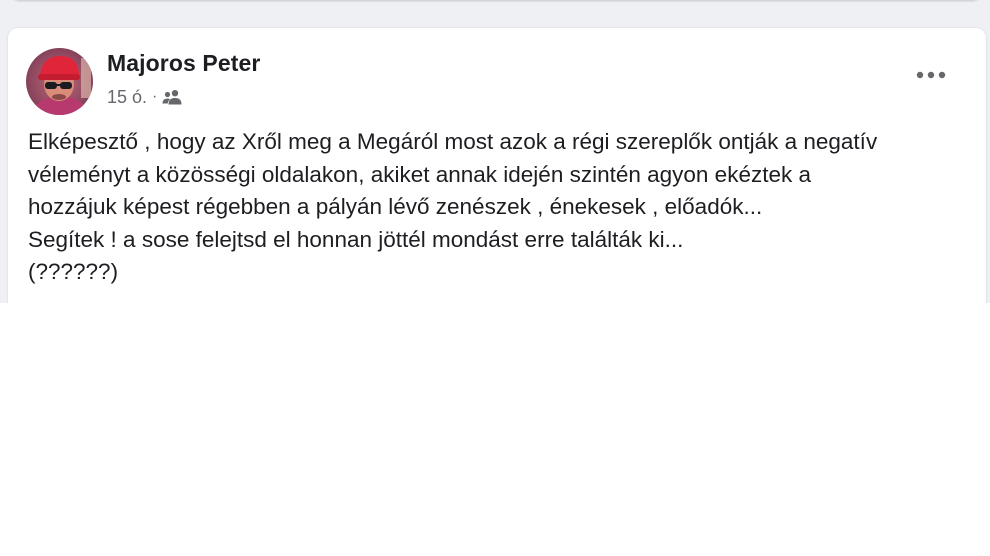  What do you see at coordinates (73, 271) in the screenshot?
I see `post-text-line: (??????)` at bounding box center [73, 271].